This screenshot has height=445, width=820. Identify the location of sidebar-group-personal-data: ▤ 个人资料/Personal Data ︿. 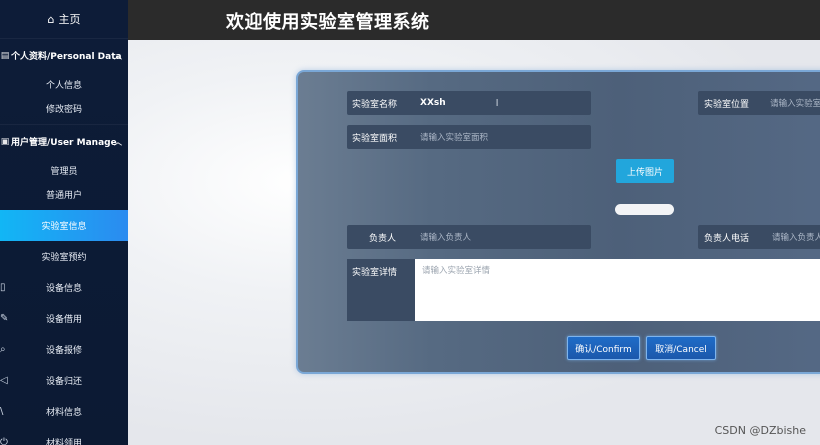
(64, 55).